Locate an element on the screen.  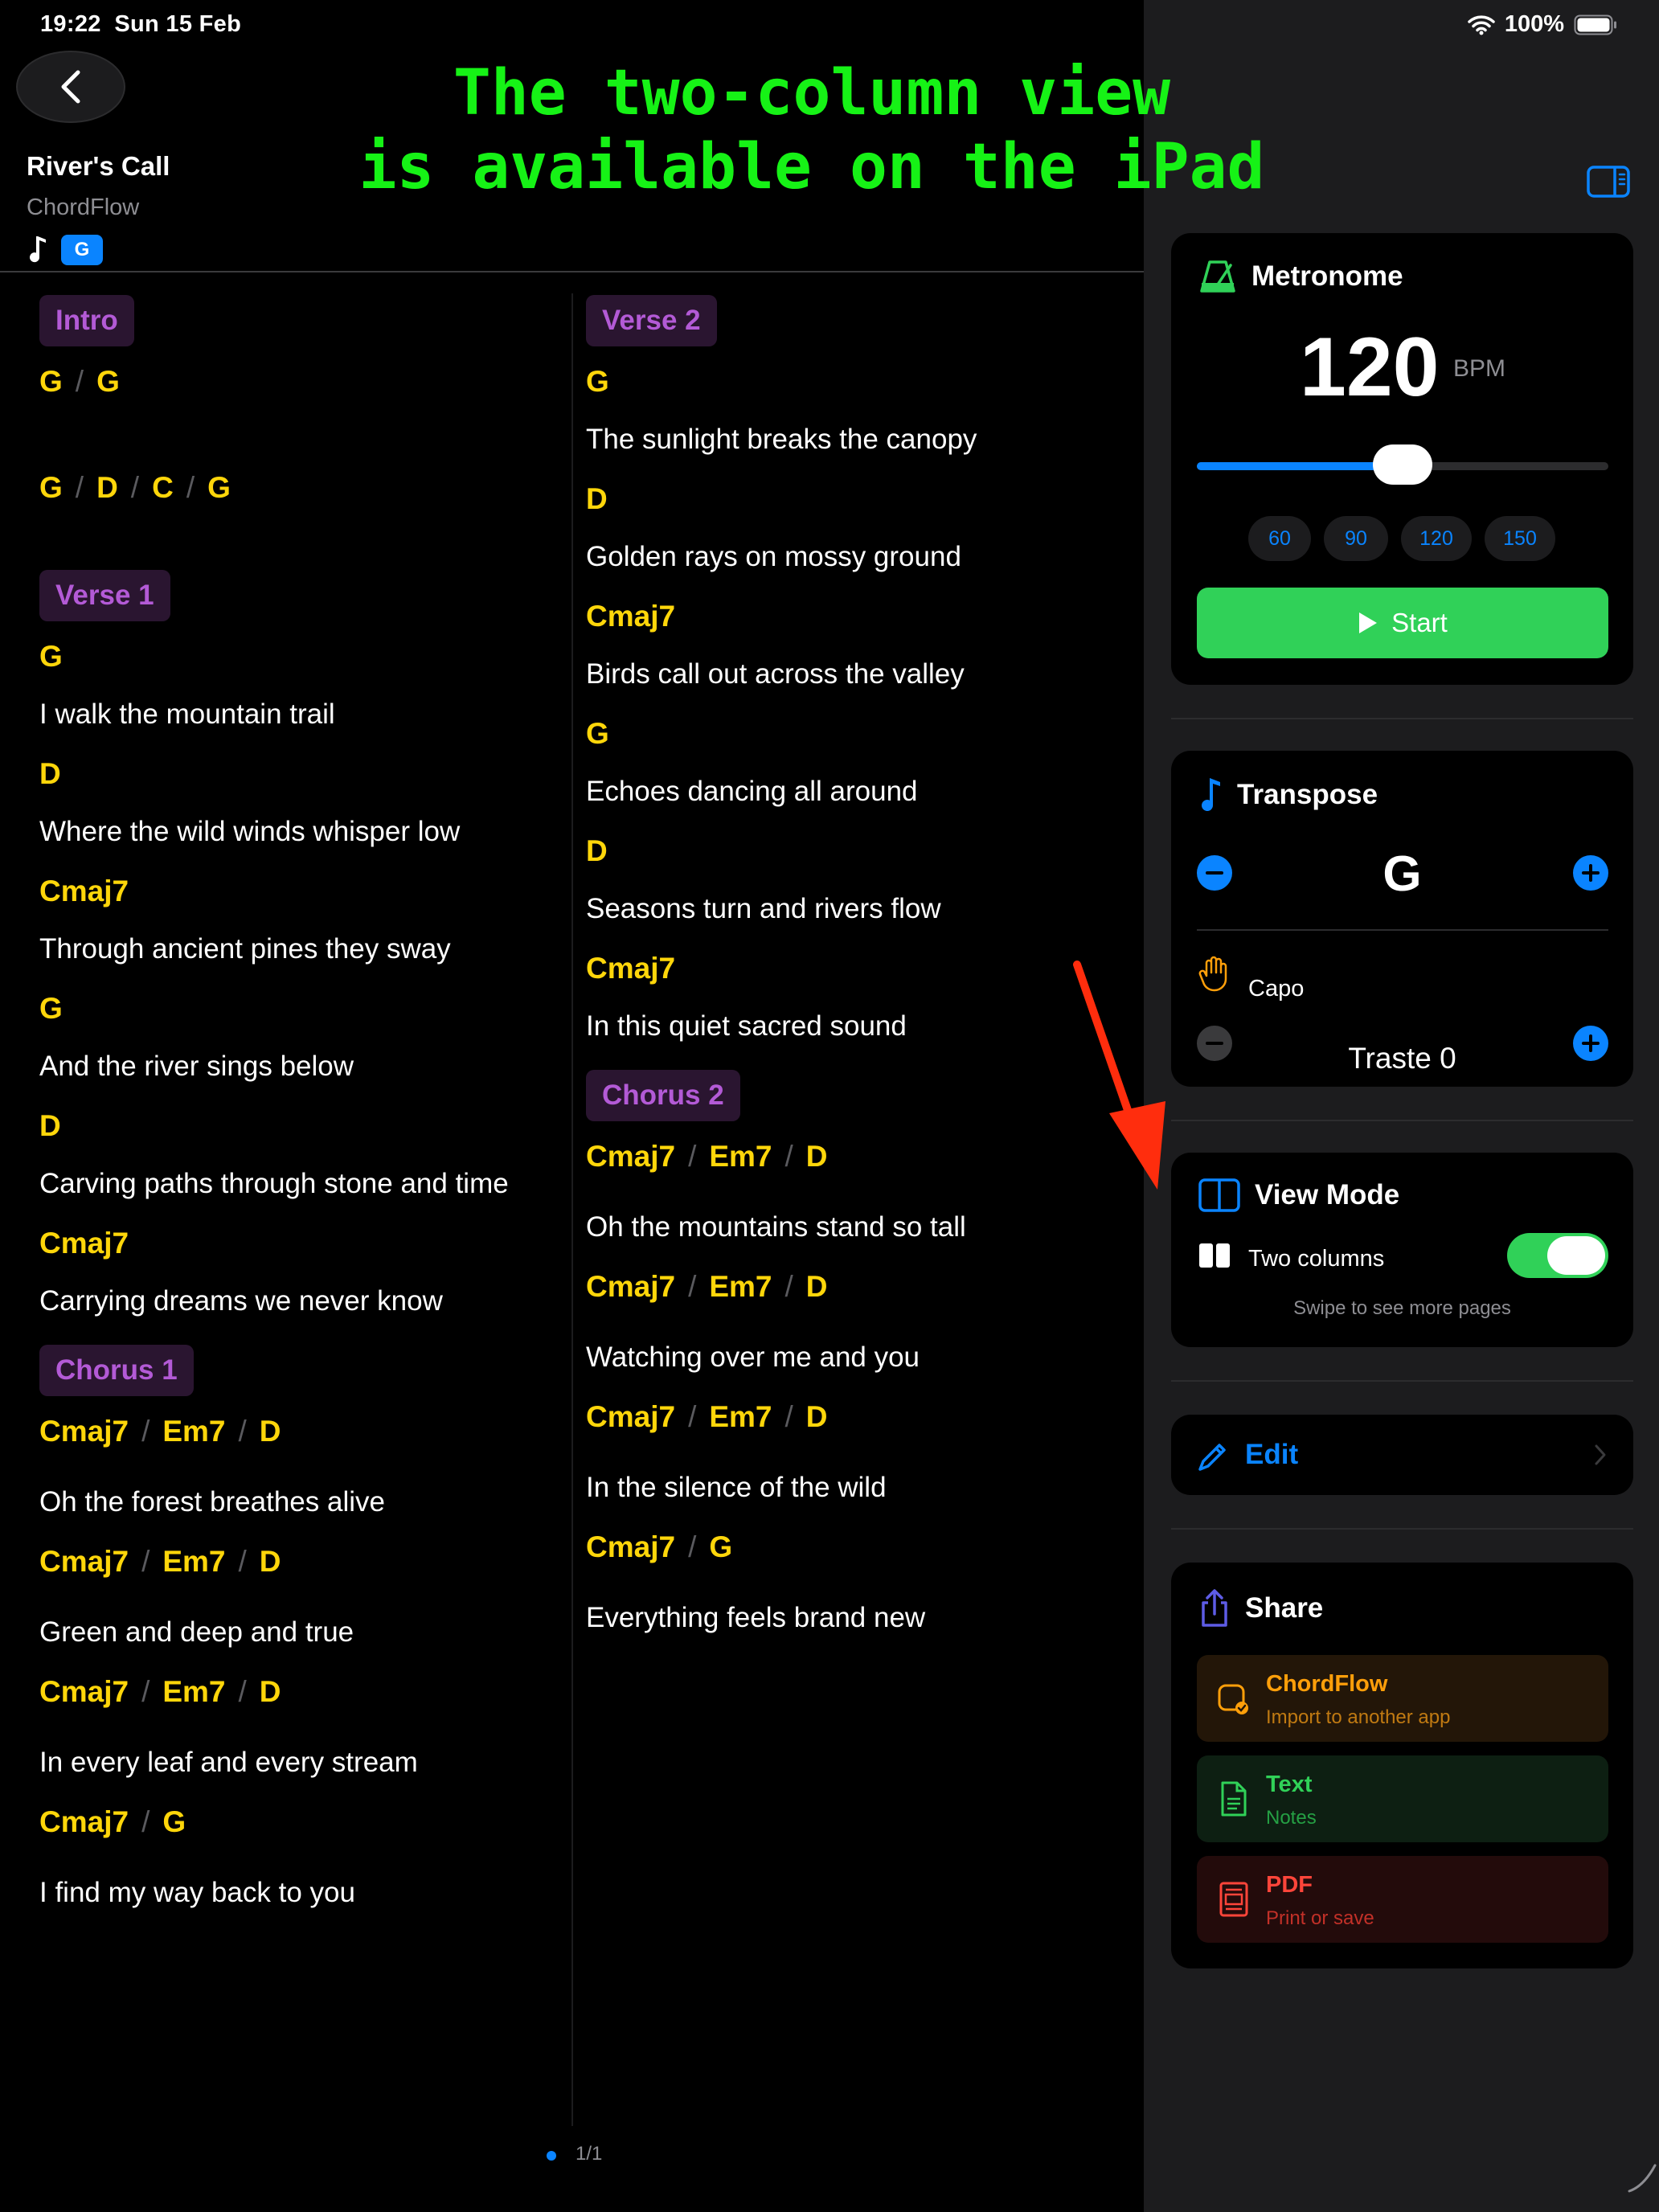
share-chordflow-title: ChordFlow is located at coordinates (1327, 1684).